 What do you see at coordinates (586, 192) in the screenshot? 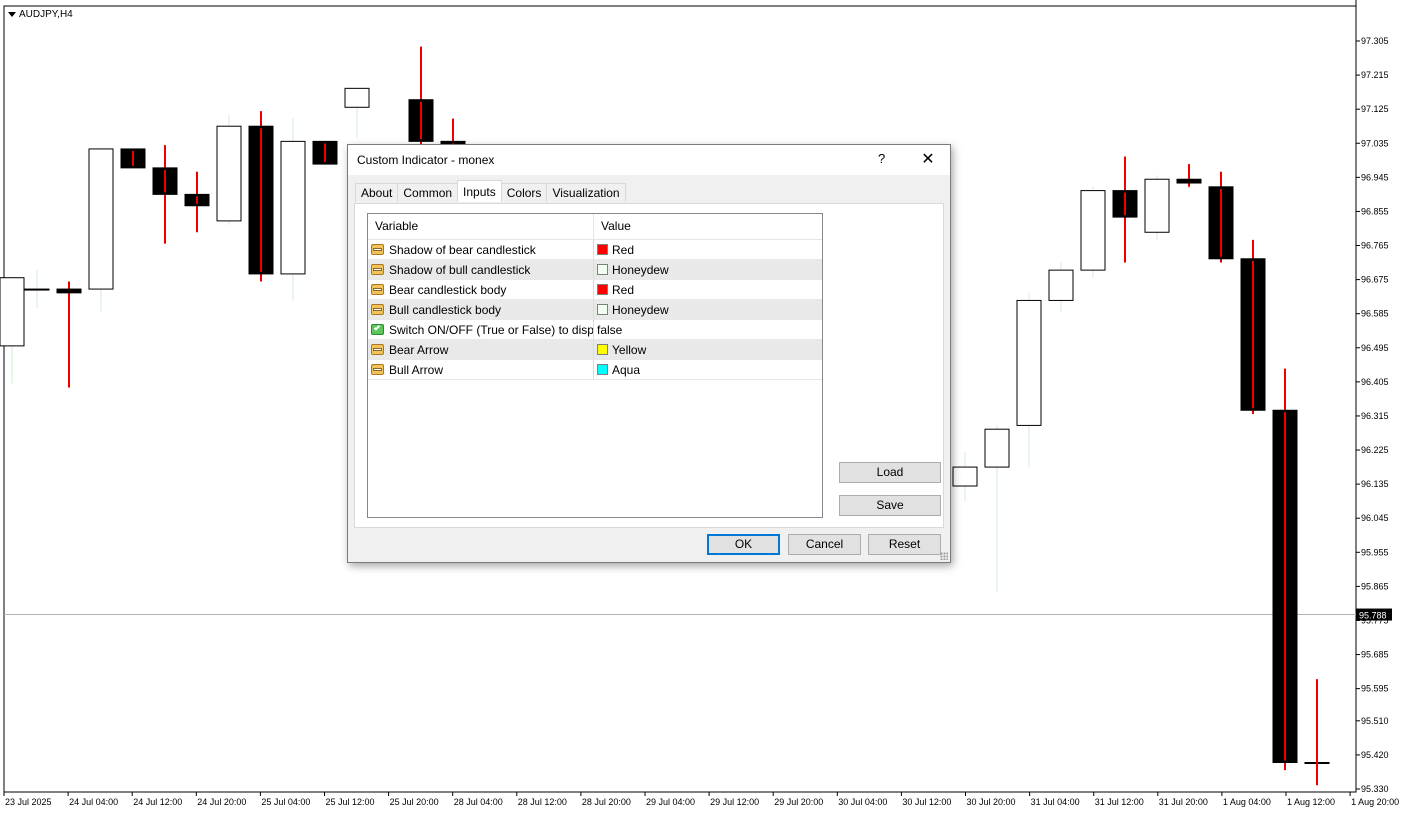
I see `tab-visualization: Visualization` at bounding box center [586, 192].